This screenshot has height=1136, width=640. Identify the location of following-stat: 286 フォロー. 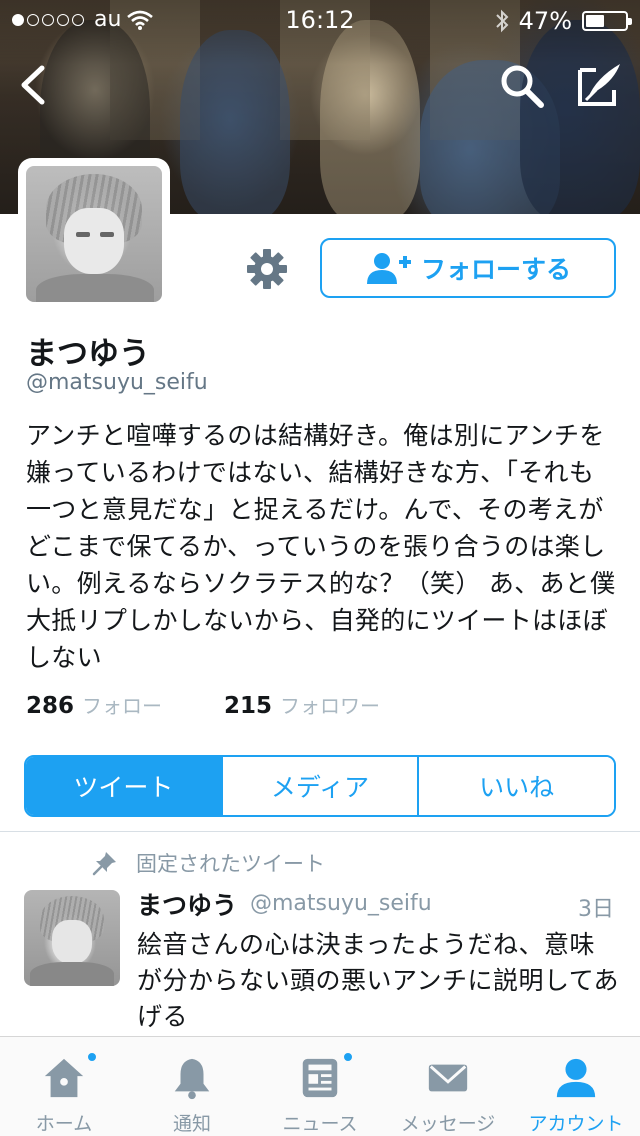
(94, 704).